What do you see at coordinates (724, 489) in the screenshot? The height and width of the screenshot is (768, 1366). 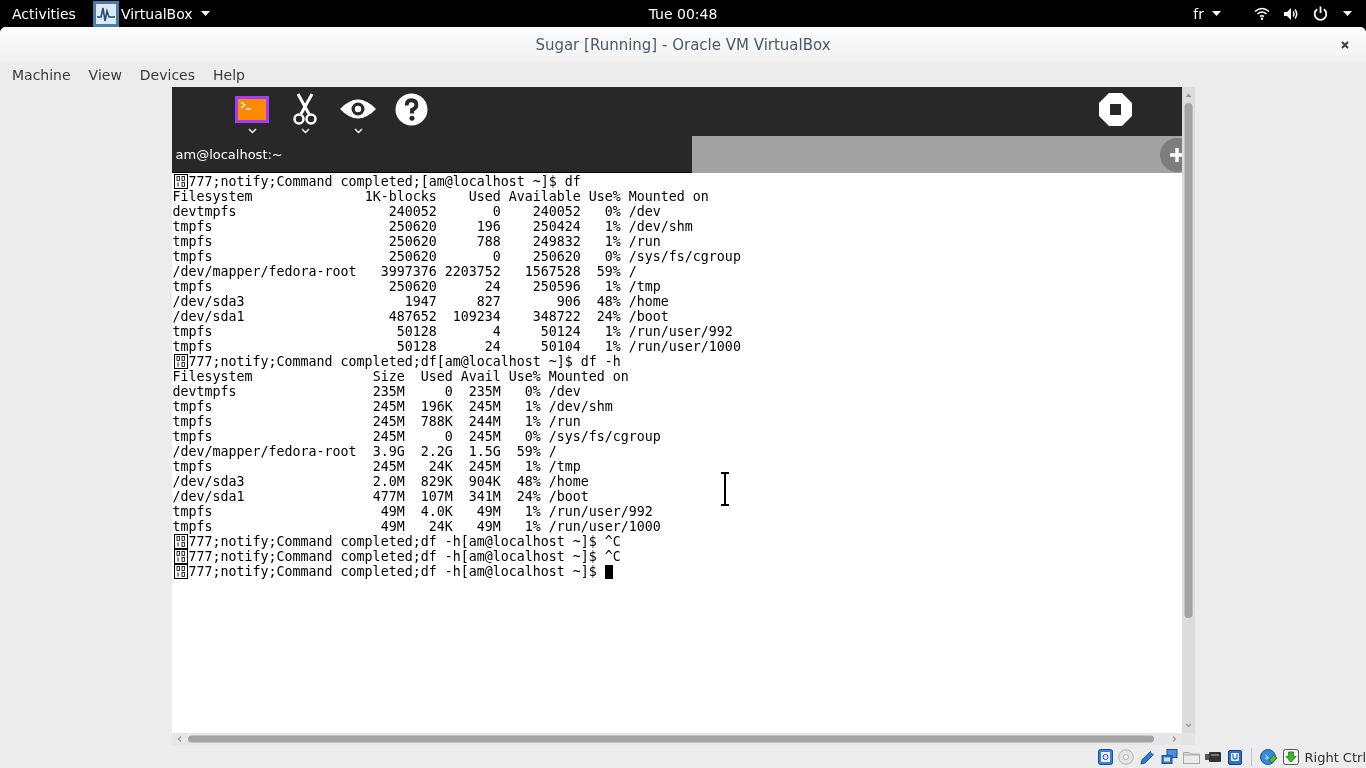 I see `i-beam-pointer-icon` at bounding box center [724, 489].